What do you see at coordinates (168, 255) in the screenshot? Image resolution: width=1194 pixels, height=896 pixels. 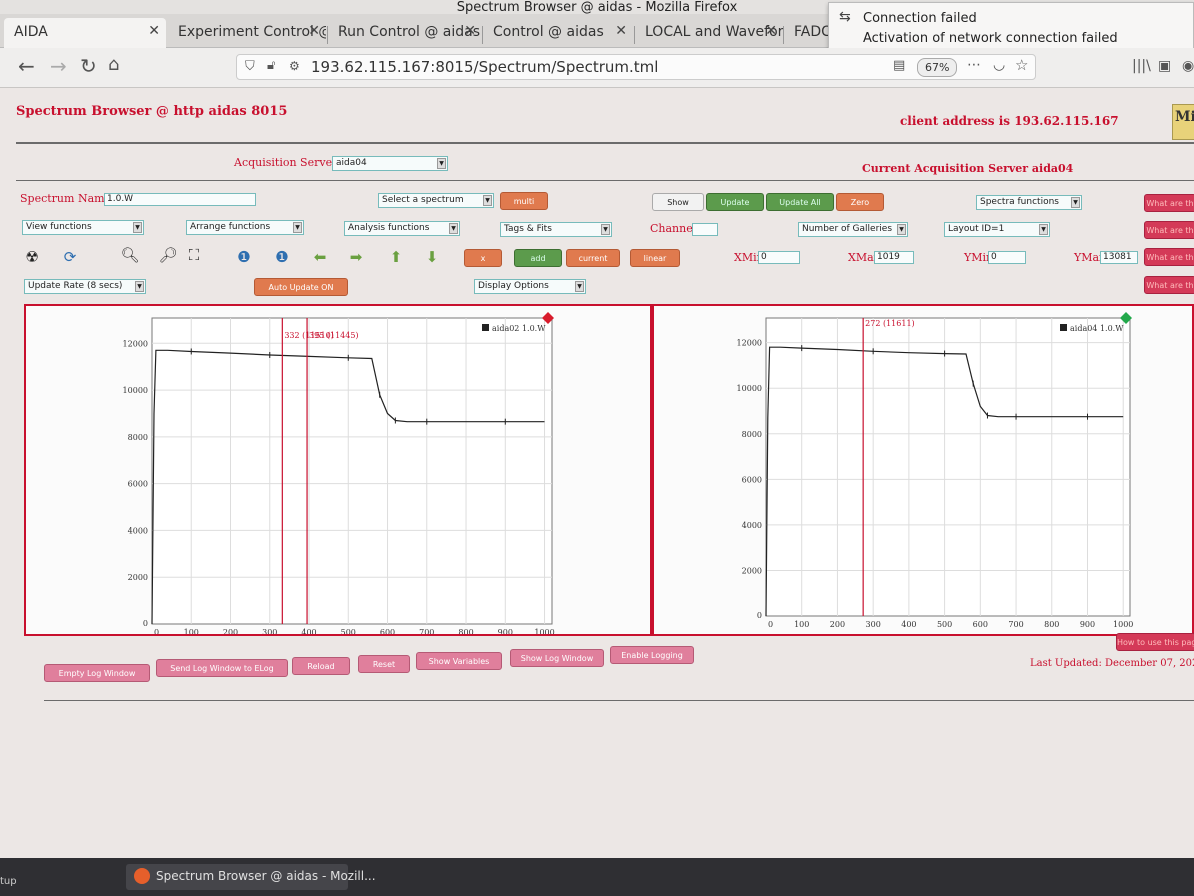 I see `zoom-out-icon: 🔎︎` at bounding box center [168, 255].